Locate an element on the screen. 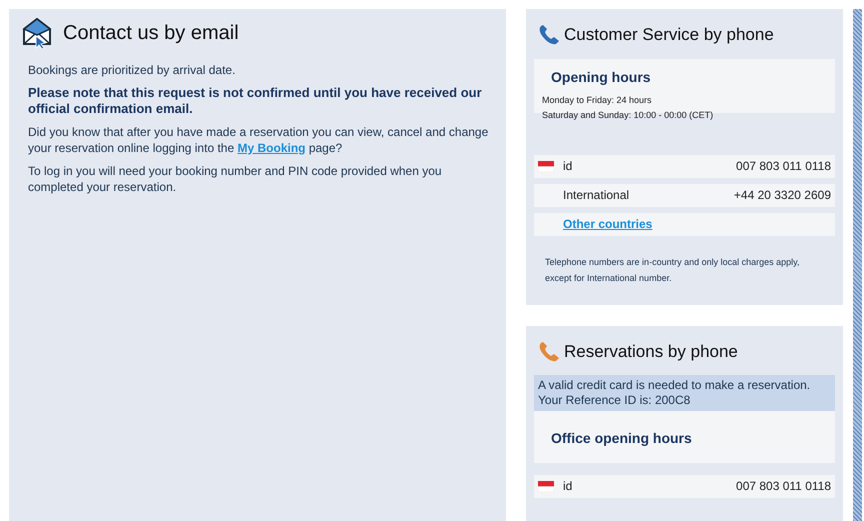 This screenshot has width=864, height=521. info-text: Did you know that after you have made a reservation you can view, cancel and change your reservation online logging into the My Booking page? is located at coordinates (259, 140).